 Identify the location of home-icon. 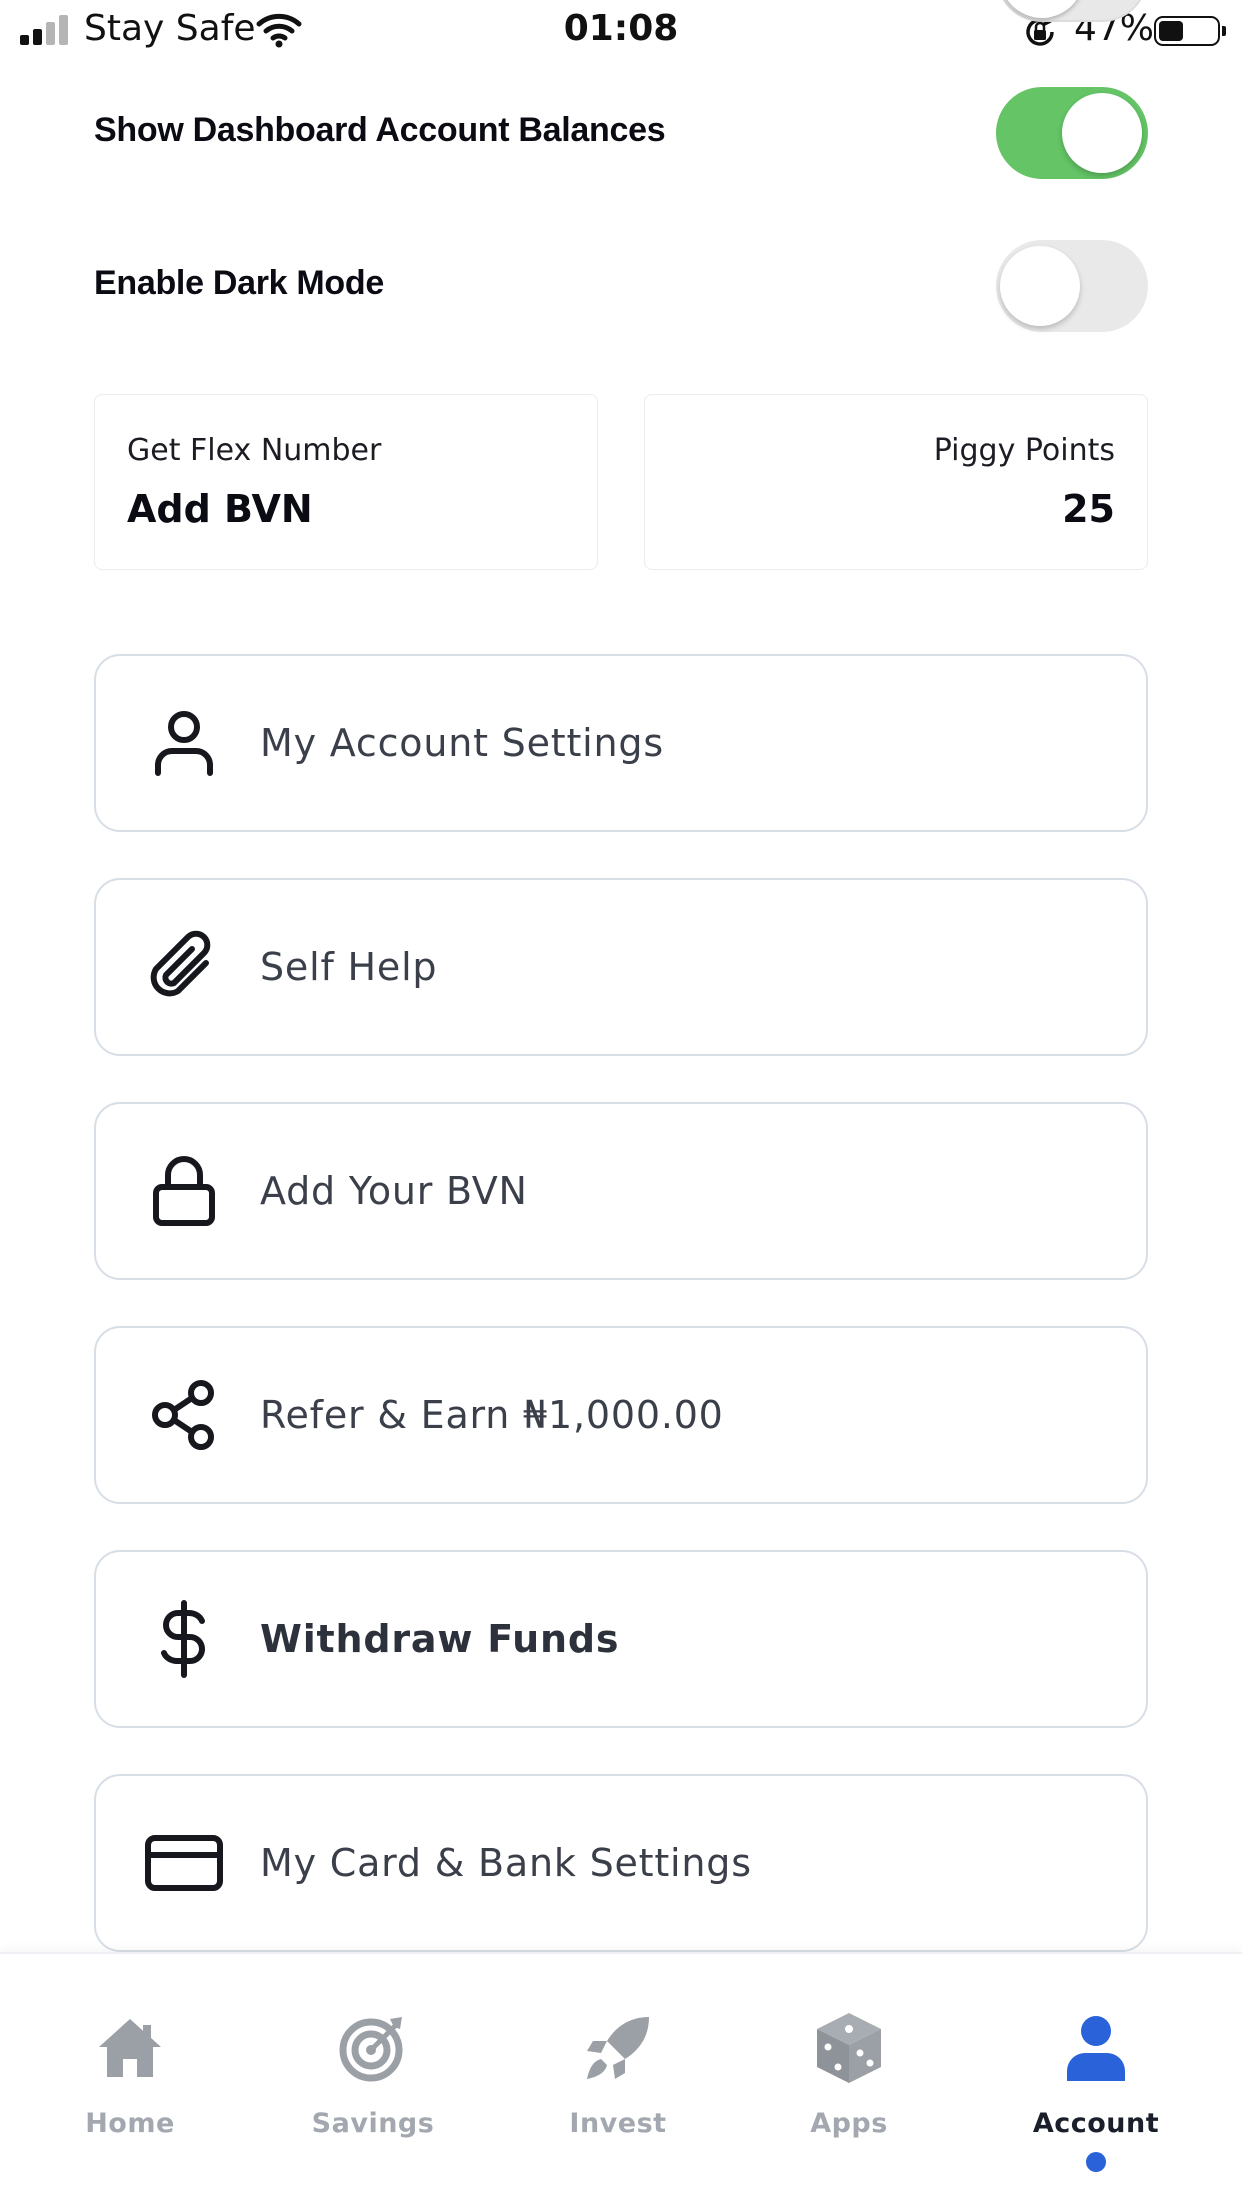
(130, 2048).